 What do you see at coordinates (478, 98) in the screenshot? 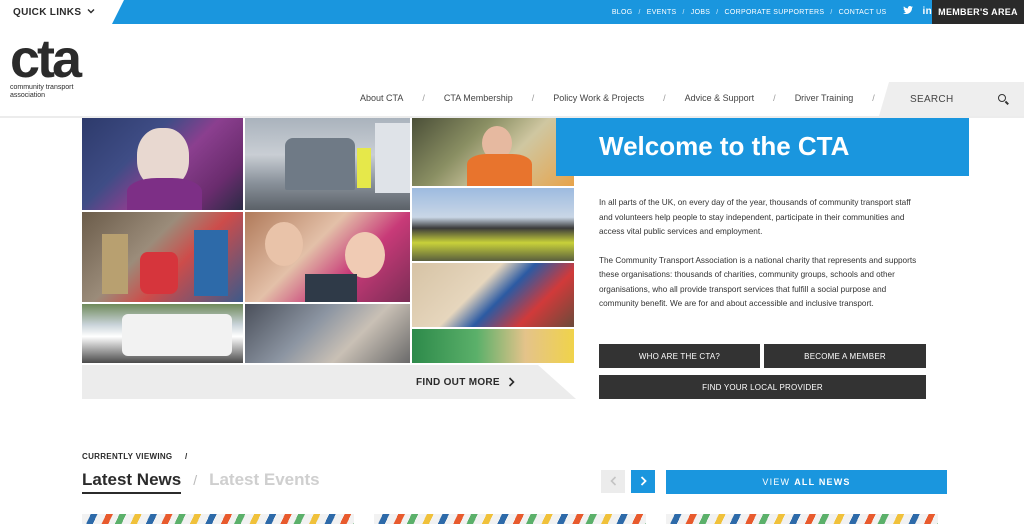
I see `nav-item-cta-membership: CTA Membership` at bounding box center [478, 98].